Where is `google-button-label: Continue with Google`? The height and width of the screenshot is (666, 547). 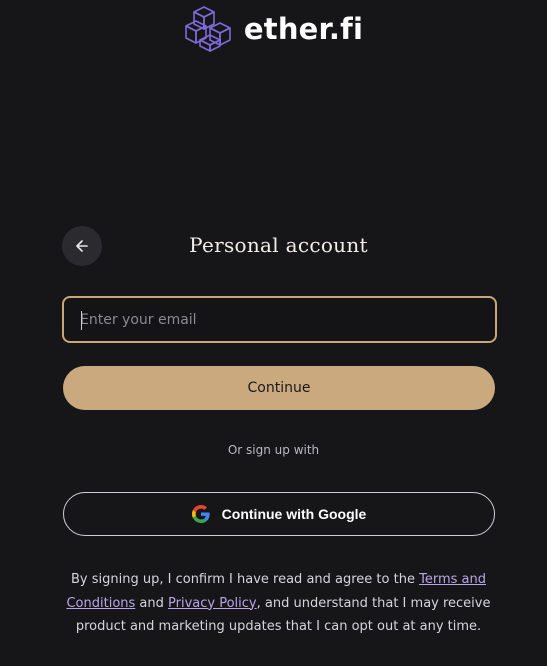 google-button-label: Continue with Google is located at coordinates (294, 514).